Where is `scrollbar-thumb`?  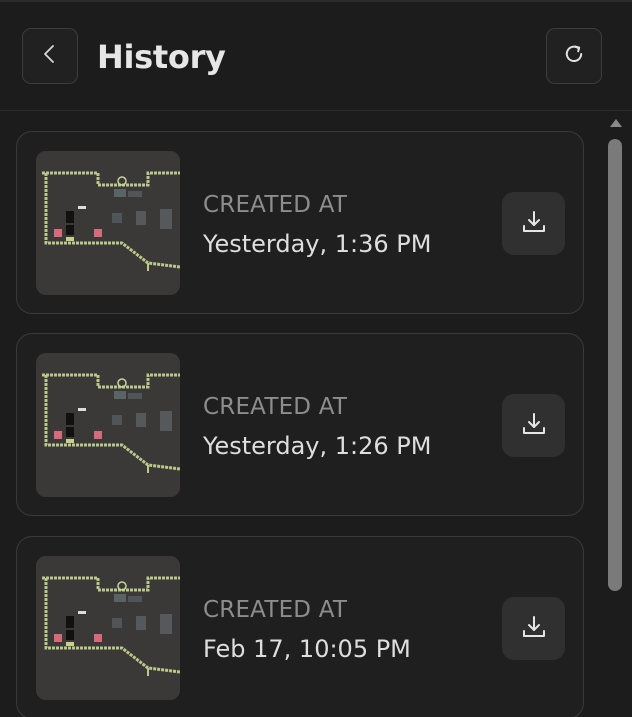
scrollbar-thumb is located at coordinates (615, 365).